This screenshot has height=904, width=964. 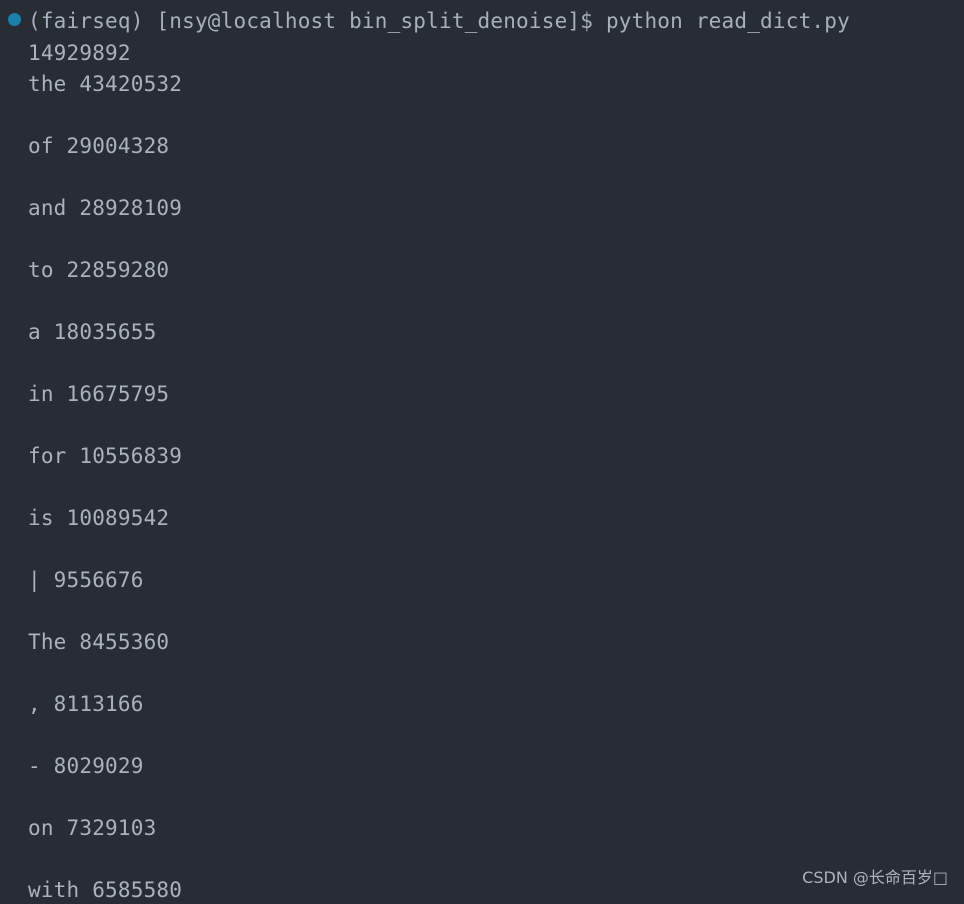 What do you see at coordinates (99, 394) in the screenshot?
I see `terminal-output-line: in 16675795` at bounding box center [99, 394].